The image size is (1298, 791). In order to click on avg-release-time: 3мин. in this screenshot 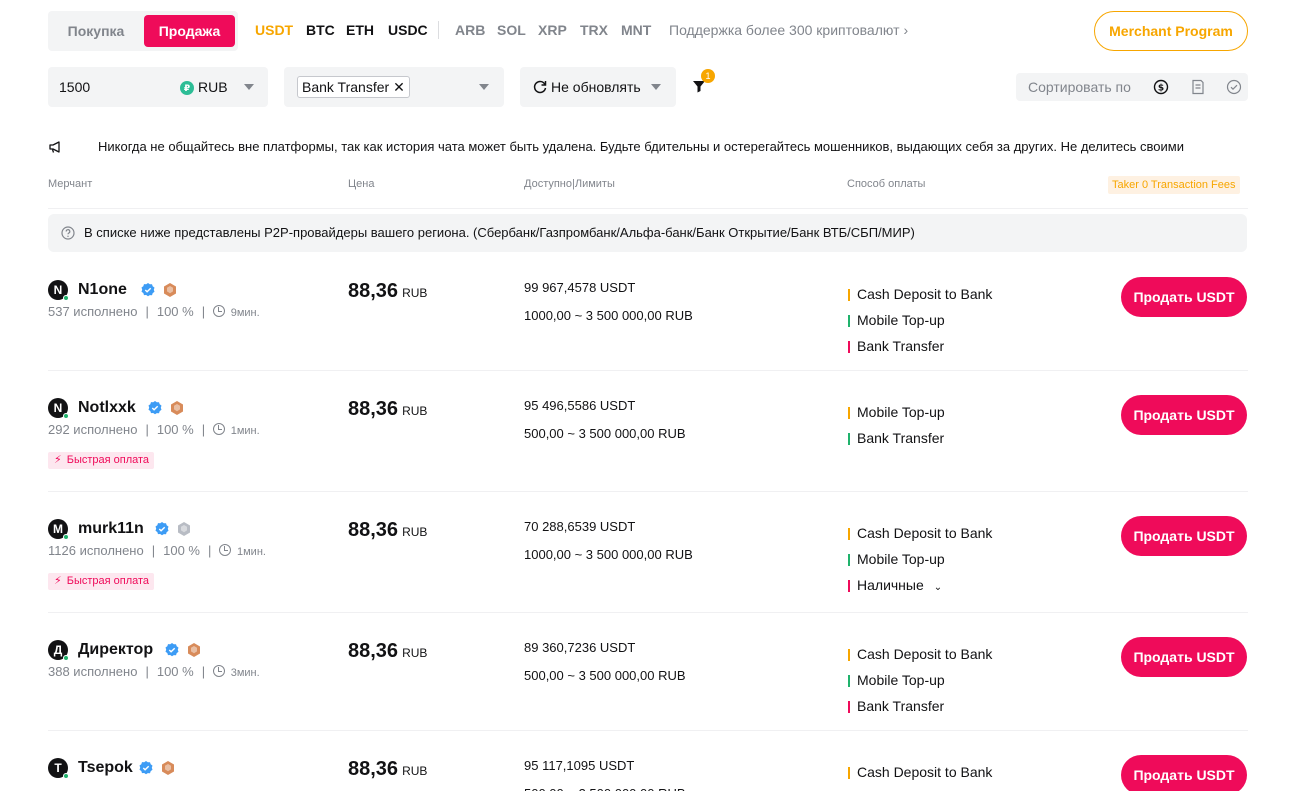, I will do `click(245, 673)`.